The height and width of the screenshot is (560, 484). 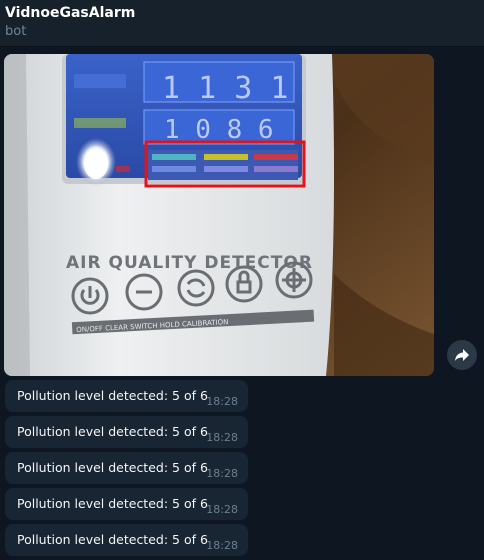 What do you see at coordinates (70, 13) in the screenshot?
I see `chat-title: VidnoeGasAlarm` at bounding box center [70, 13].